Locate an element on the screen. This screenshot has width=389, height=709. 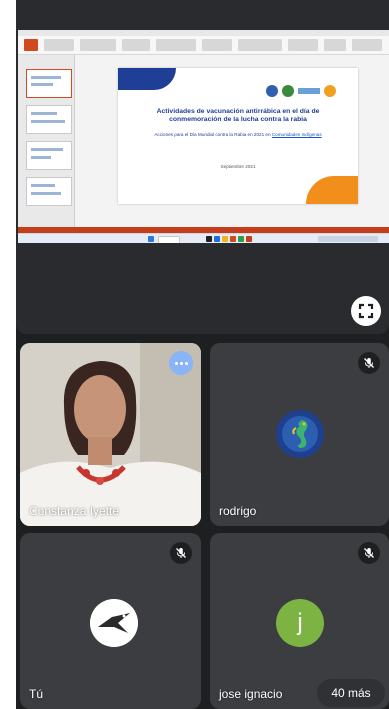
more-options-button is located at coordinates (181, 363).